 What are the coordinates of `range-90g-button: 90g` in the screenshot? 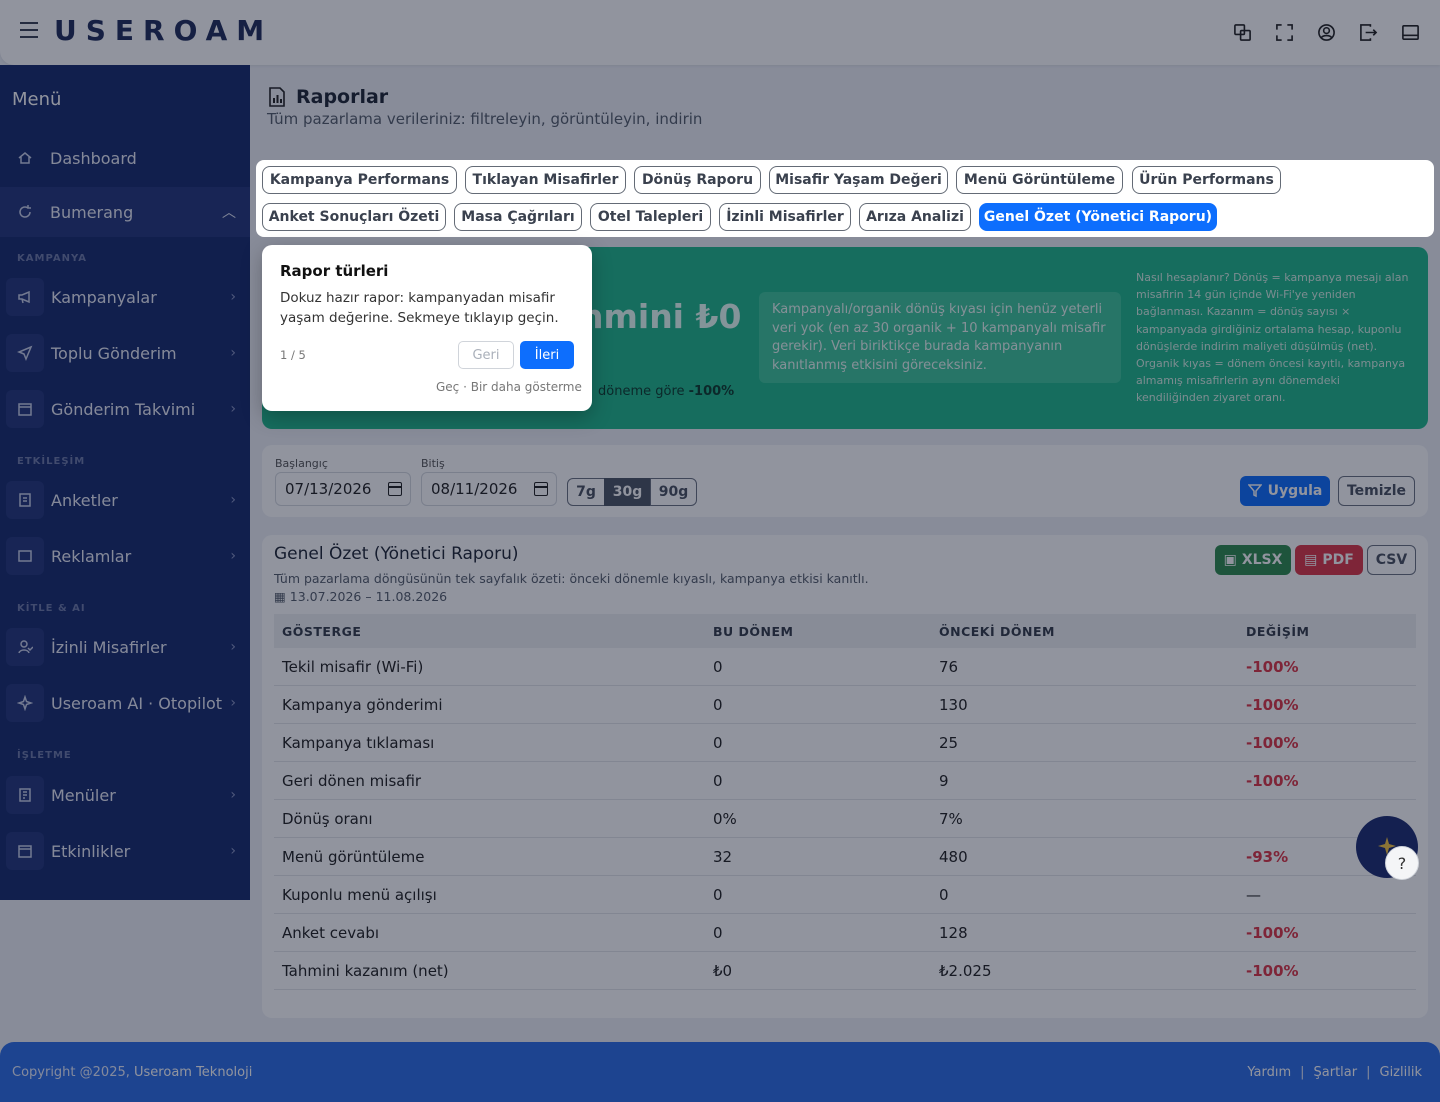 It's located at (673, 492).